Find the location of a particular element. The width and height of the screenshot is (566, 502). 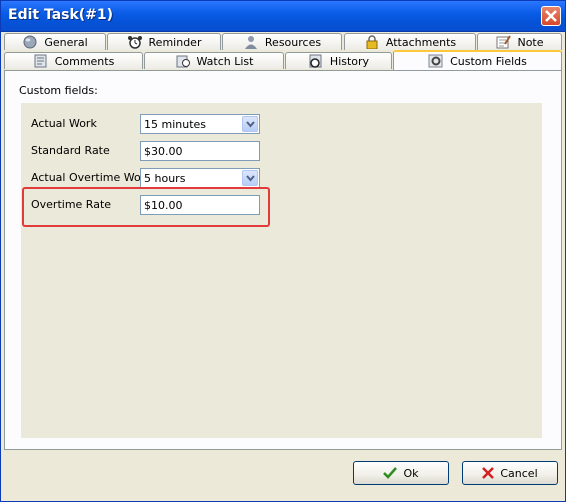

cancel-button: Cancel is located at coordinates (510, 473).